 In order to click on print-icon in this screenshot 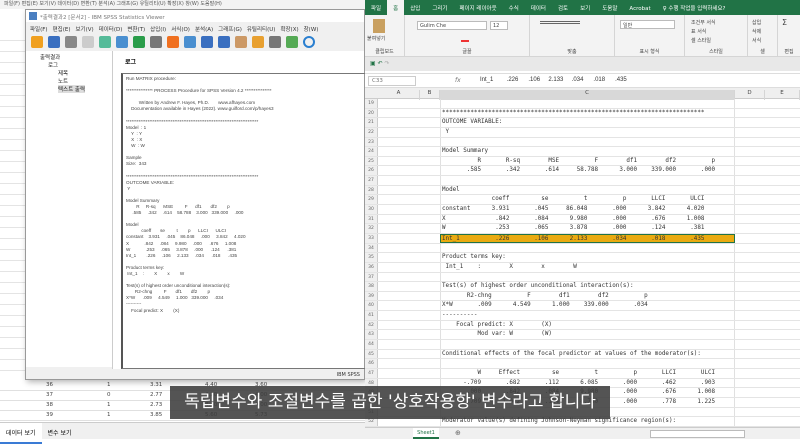, I will do `click(71, 42)`.